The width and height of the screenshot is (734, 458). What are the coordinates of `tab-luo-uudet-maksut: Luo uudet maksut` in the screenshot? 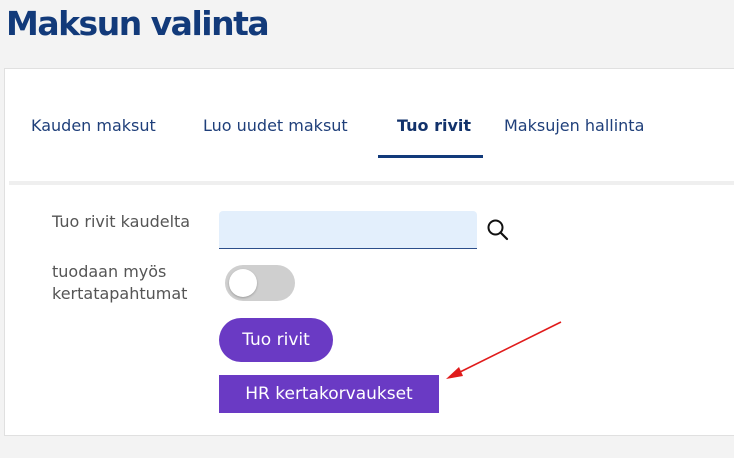 It's located at (275, 125).